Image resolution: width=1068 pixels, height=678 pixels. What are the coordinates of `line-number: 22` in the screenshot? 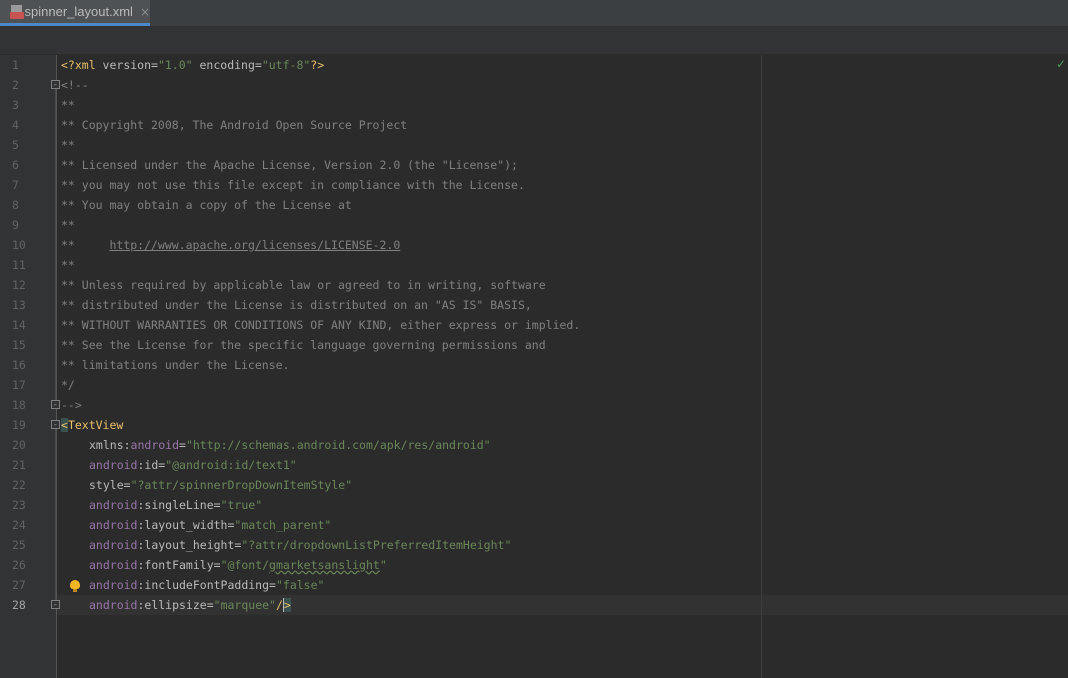 It's located at (19, 485).